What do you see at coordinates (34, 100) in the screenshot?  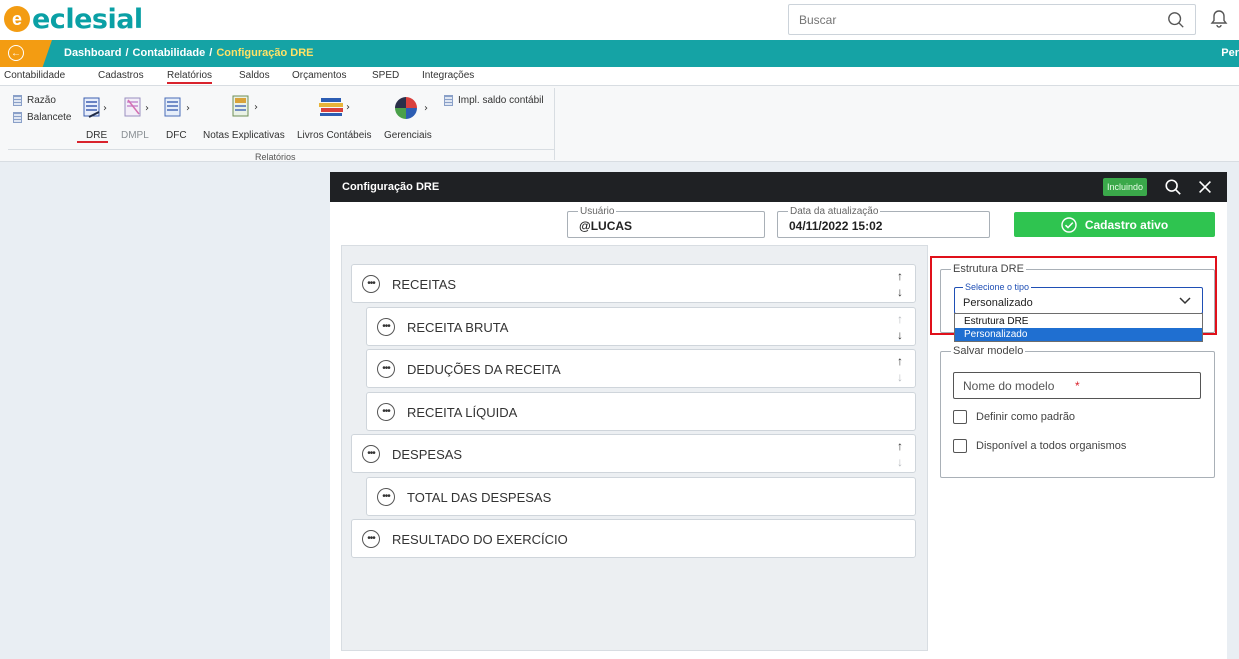 I see `ribbon-razao: Razão` at bounding box center [34, 100].